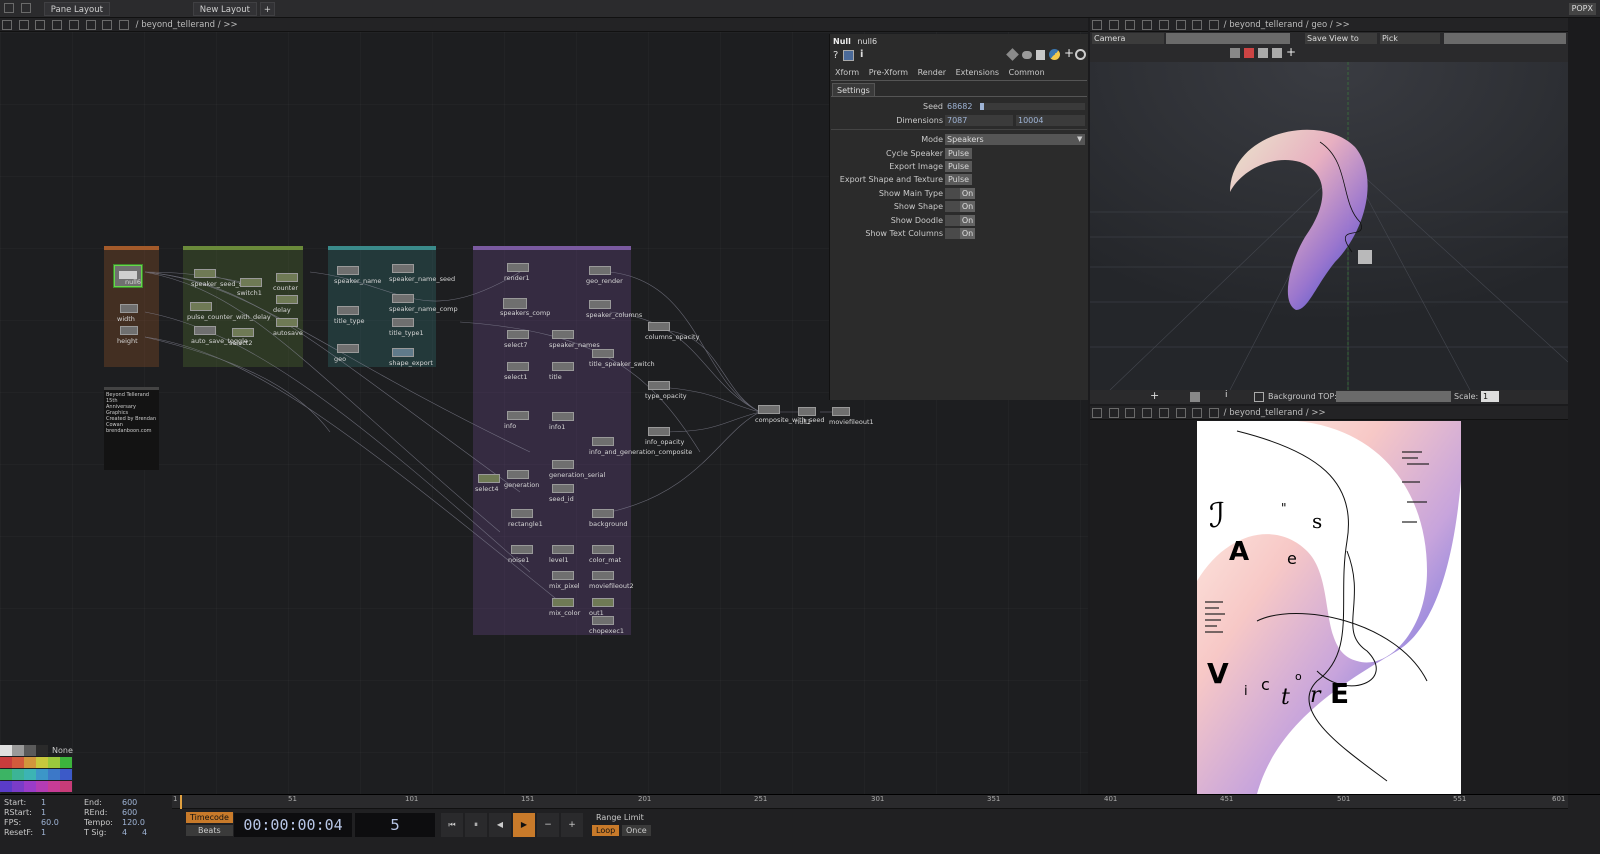  I want to click on node-info1: info1, so click(561, 421).